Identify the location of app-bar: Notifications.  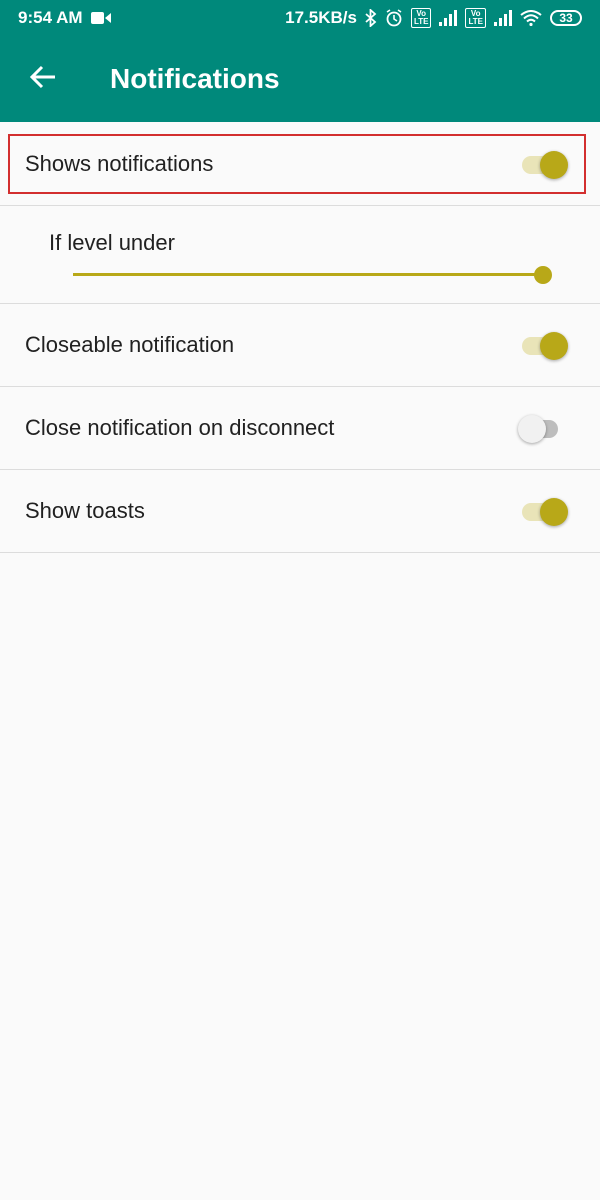
(300, 79).